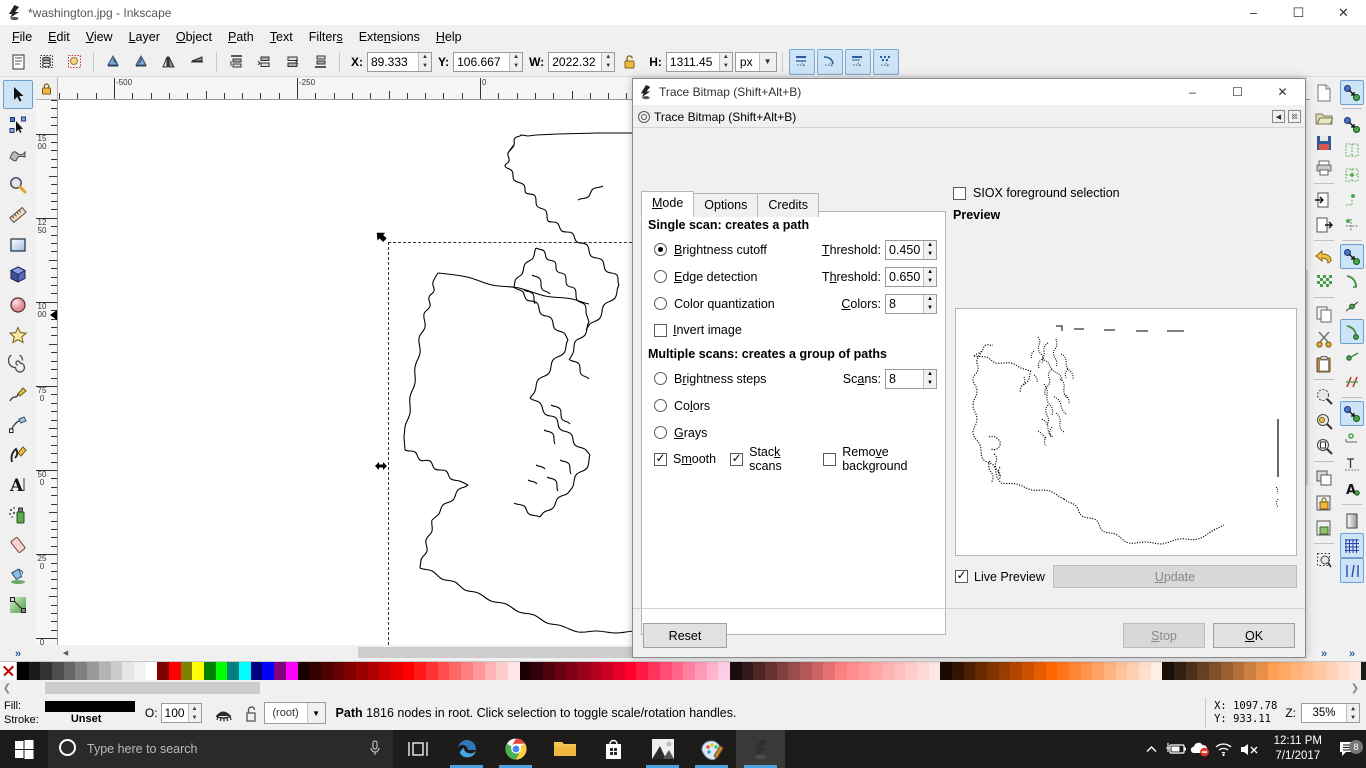  Describe the element at coordinates (1352, 174) in the screenshot. I see `snap-bbox-corner-icon` at that location.